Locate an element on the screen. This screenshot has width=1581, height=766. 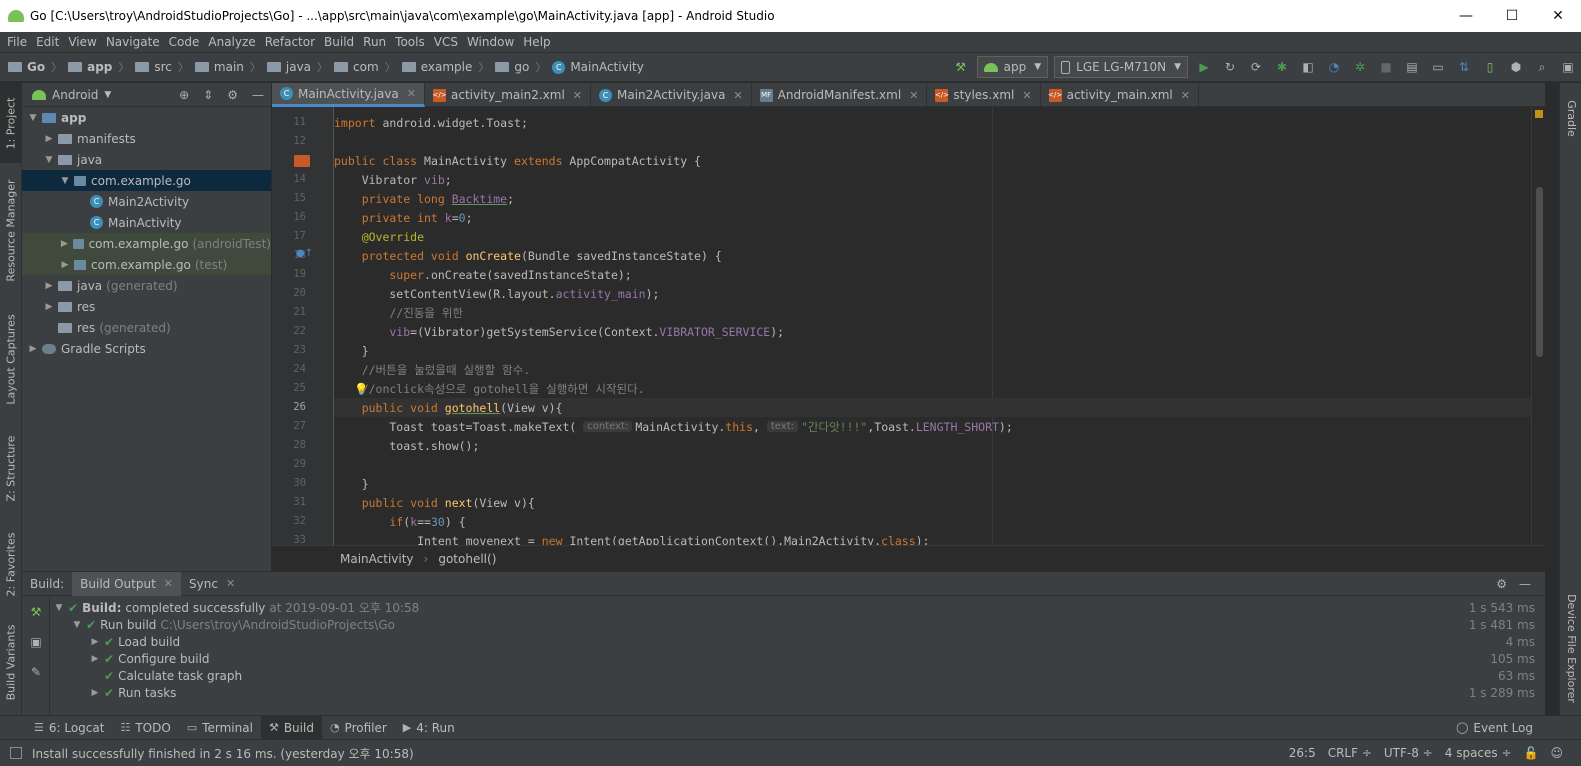
file-encoding: UTF-8 ÷ is located at coordinates (1408, 753).